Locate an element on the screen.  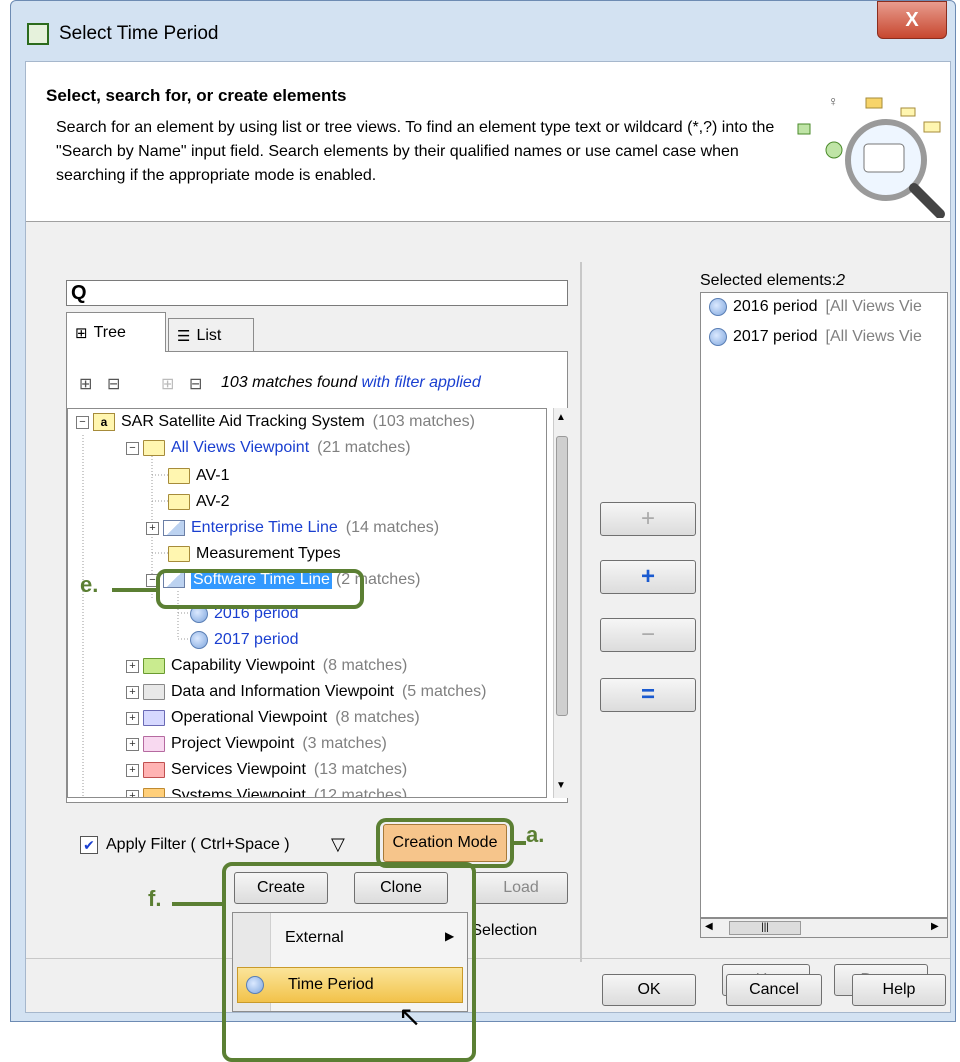
expand-all-icon: ⊞ is located at coordinates (85, 384).